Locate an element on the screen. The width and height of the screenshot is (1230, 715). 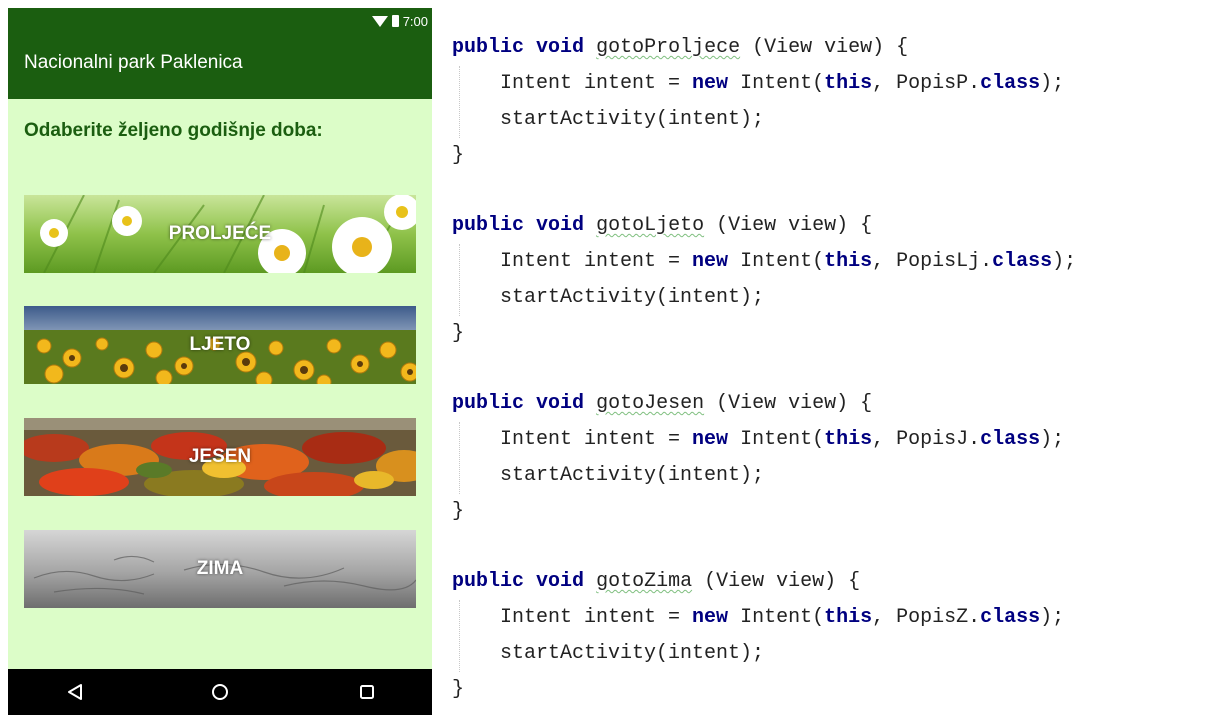
status-bar: 7:00 is located at coordinates (220, 21).